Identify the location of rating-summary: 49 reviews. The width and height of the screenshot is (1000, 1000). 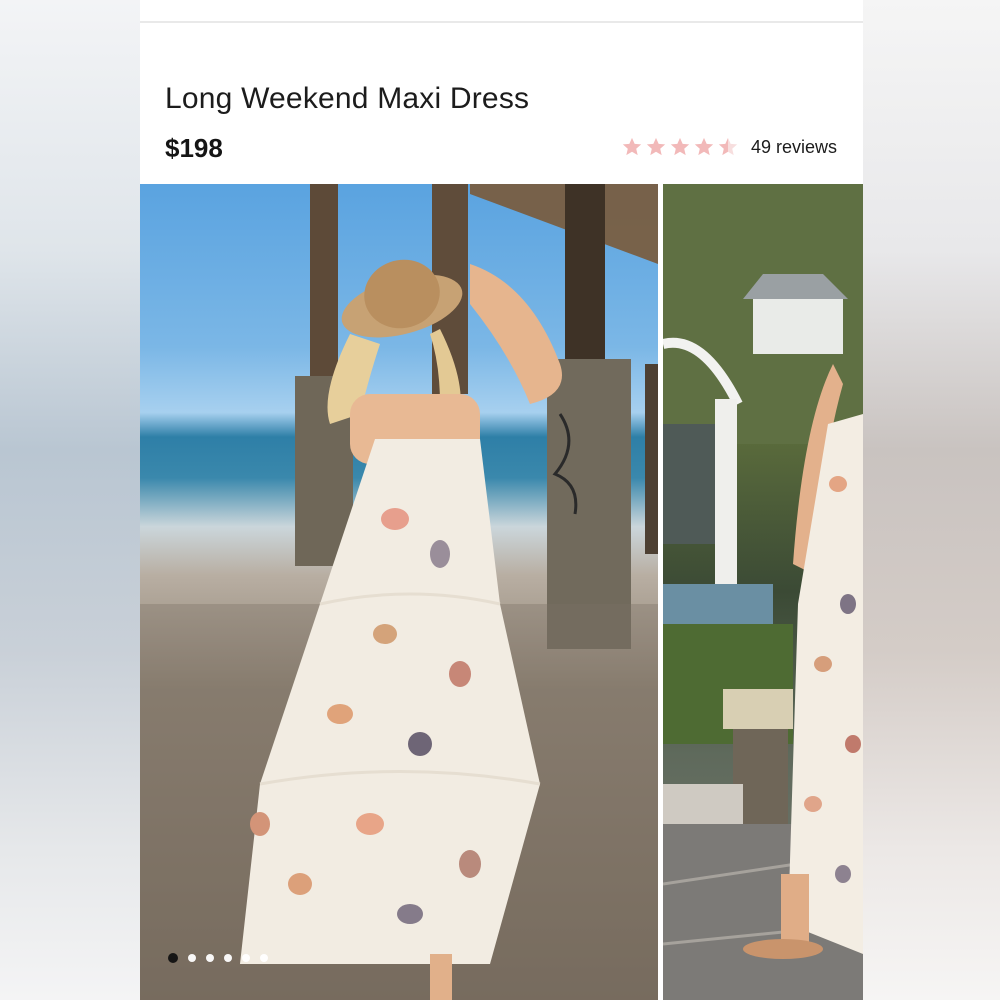
(729, 147).